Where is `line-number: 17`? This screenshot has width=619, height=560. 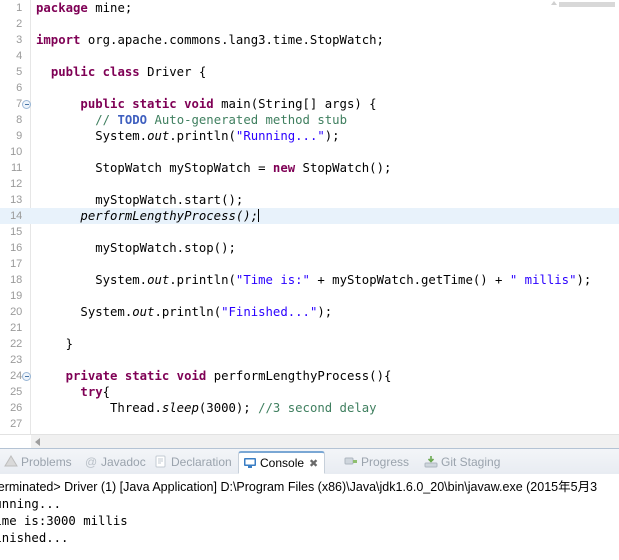
line-number: 17 is located at coordinates (16, 264).